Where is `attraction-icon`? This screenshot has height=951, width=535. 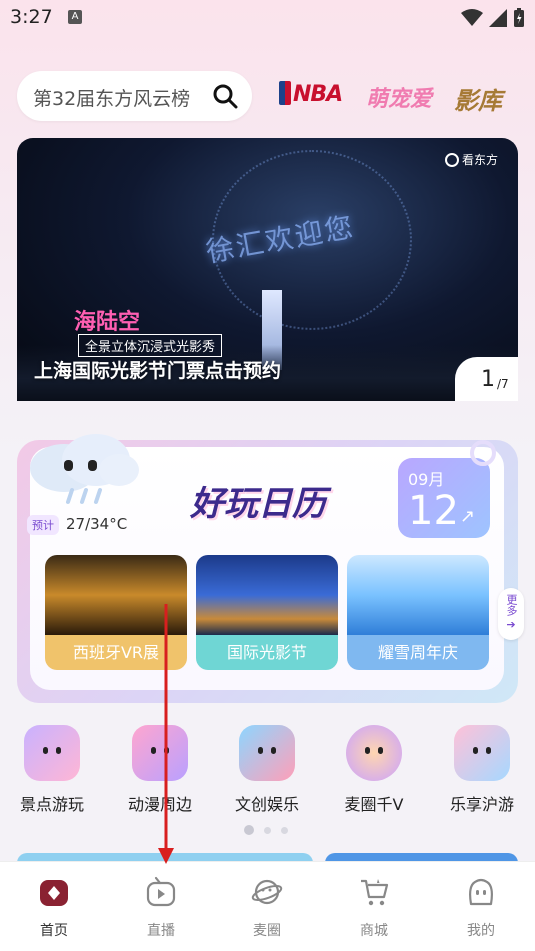 attraction-icon is located at coordinates (52, 753).